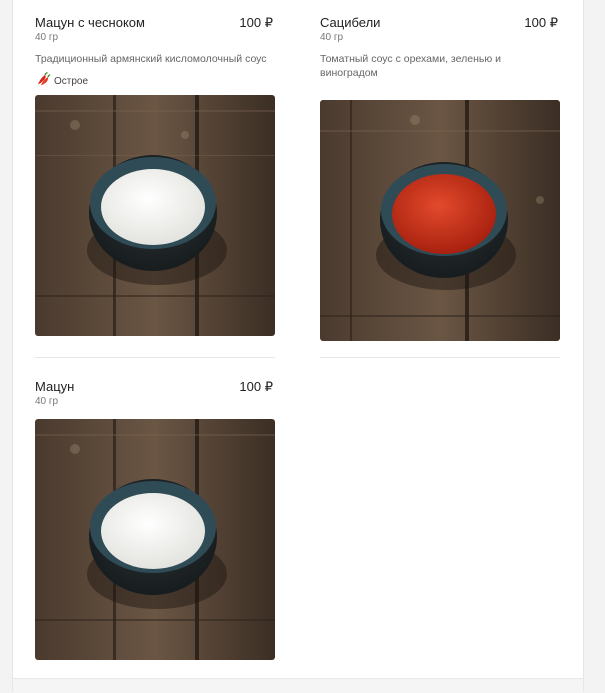 This screenshot has width=605, height=693. I want to click on product-header: Мацун 100 ₽, so click(155, 386).